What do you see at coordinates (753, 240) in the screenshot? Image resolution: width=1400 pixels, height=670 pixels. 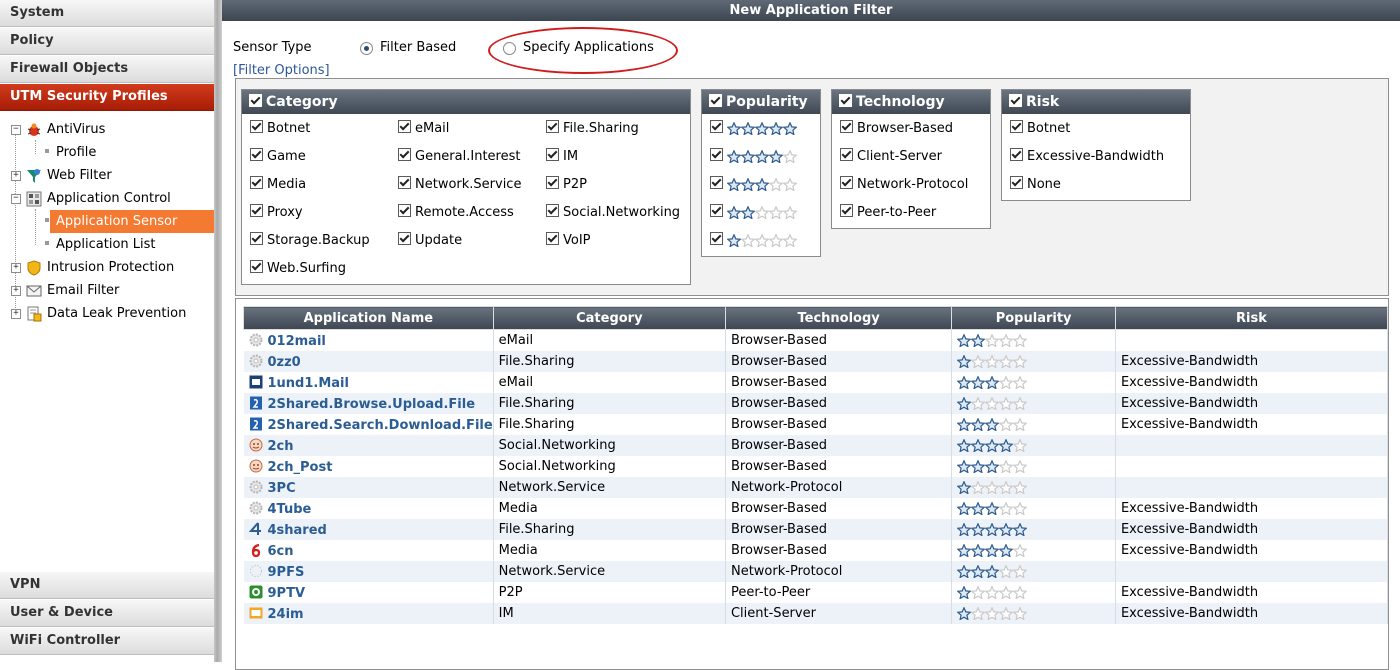 I see `popularity-option-1-stars` at bounding box center [753, 240].